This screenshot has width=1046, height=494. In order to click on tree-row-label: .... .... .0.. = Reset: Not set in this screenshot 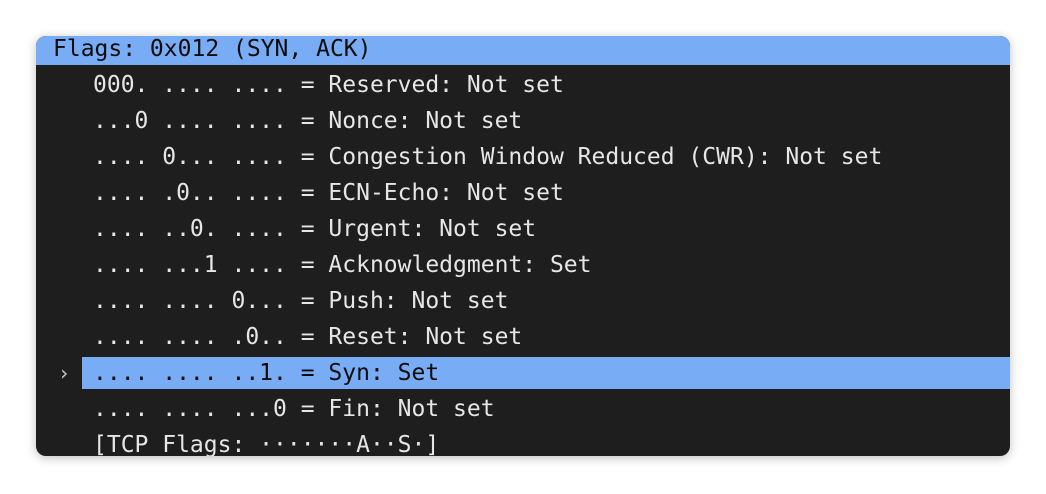, I will do `click(308, 337)`.